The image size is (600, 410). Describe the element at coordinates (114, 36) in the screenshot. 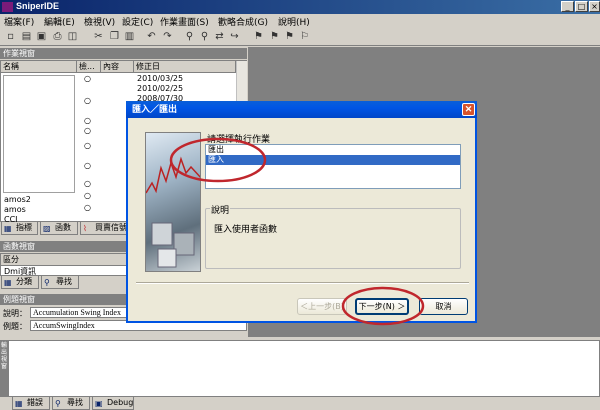

I see `copy-icon: ❐` at that location.